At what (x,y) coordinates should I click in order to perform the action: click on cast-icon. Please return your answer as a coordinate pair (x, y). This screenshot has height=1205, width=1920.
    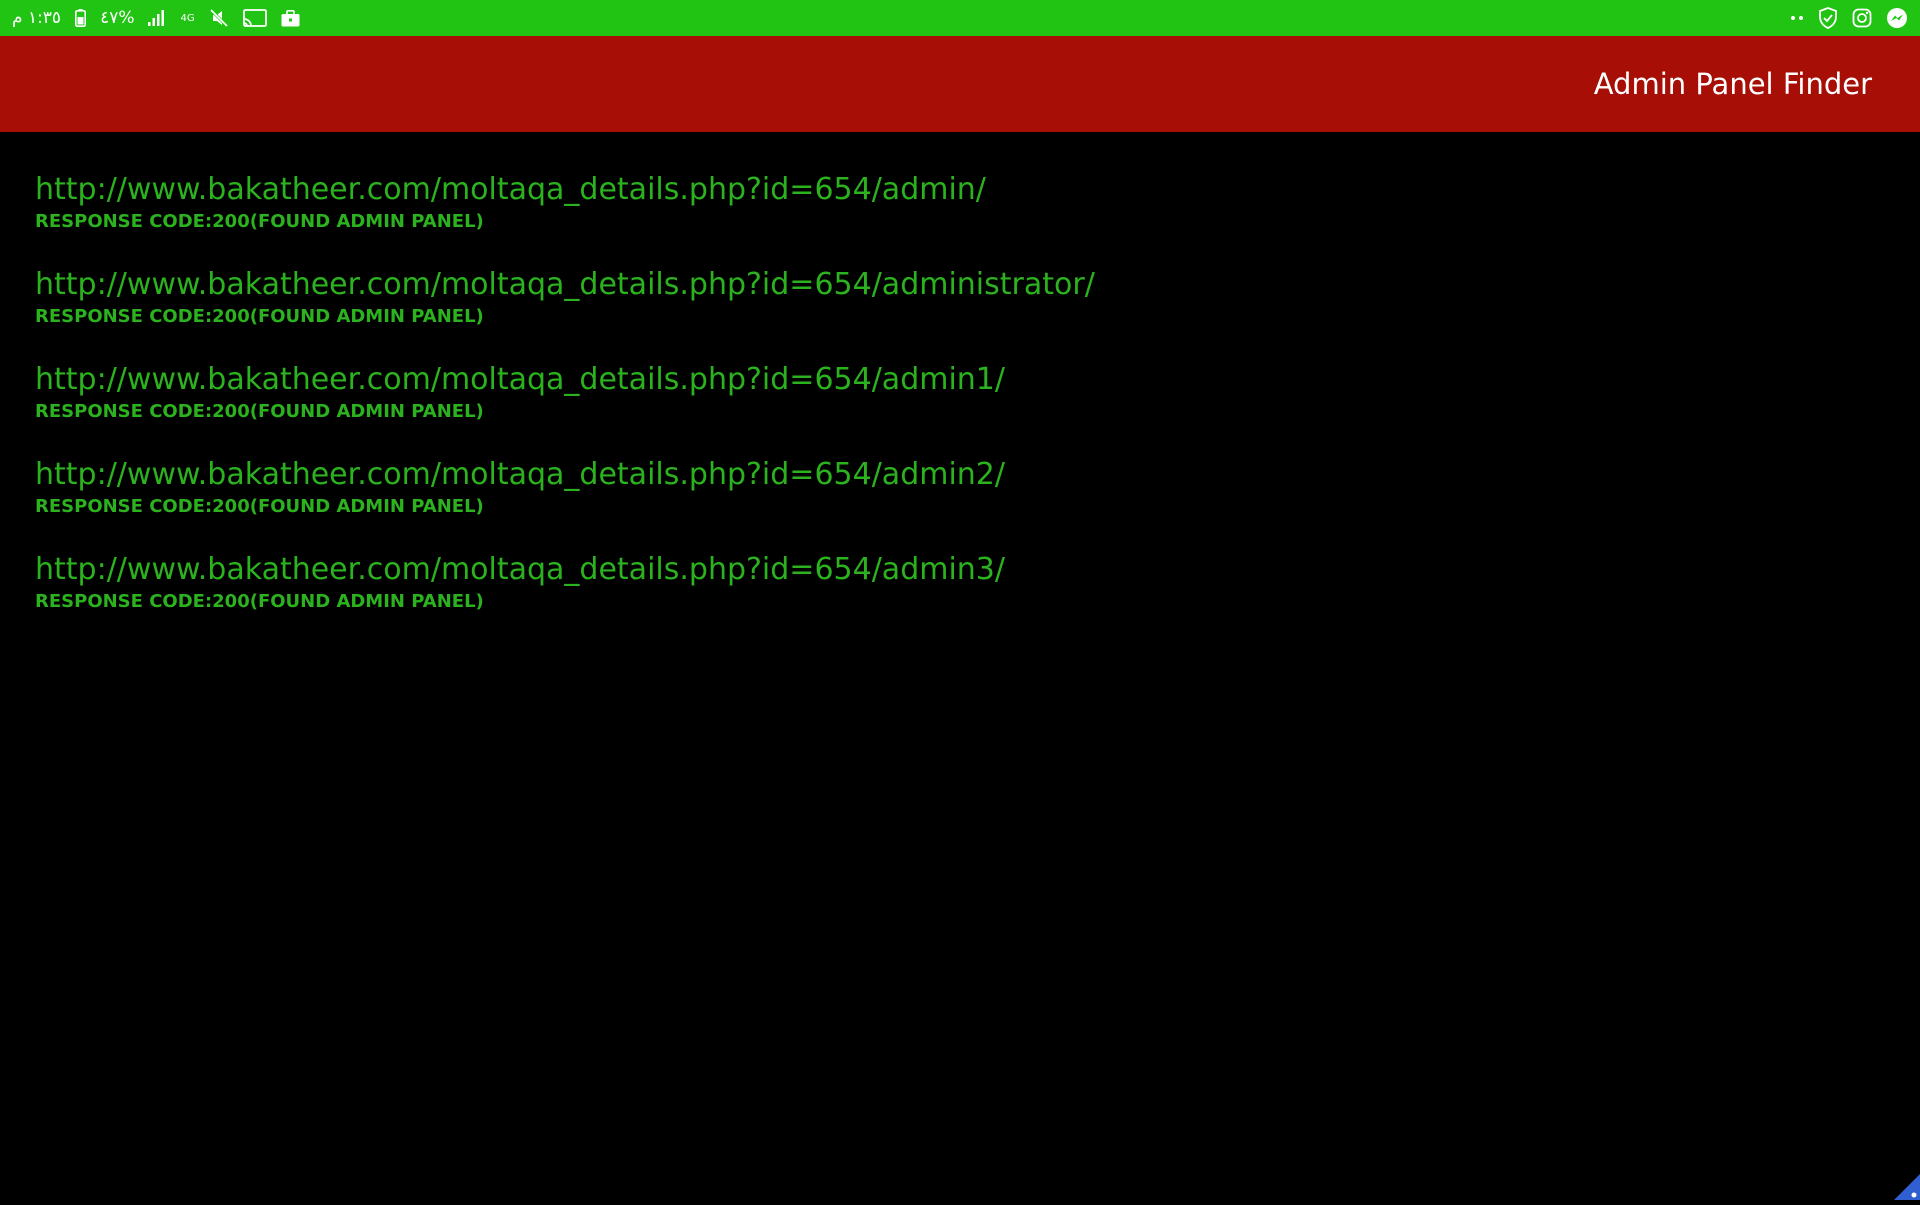
    Looking at the image, I should click on (255, 18).